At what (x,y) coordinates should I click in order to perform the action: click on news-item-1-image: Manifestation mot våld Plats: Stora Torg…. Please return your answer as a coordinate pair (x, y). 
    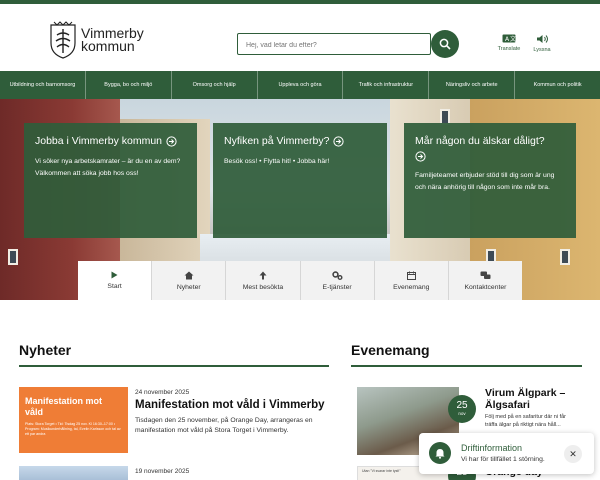
    Looking at the image, I should click on (73, 420).